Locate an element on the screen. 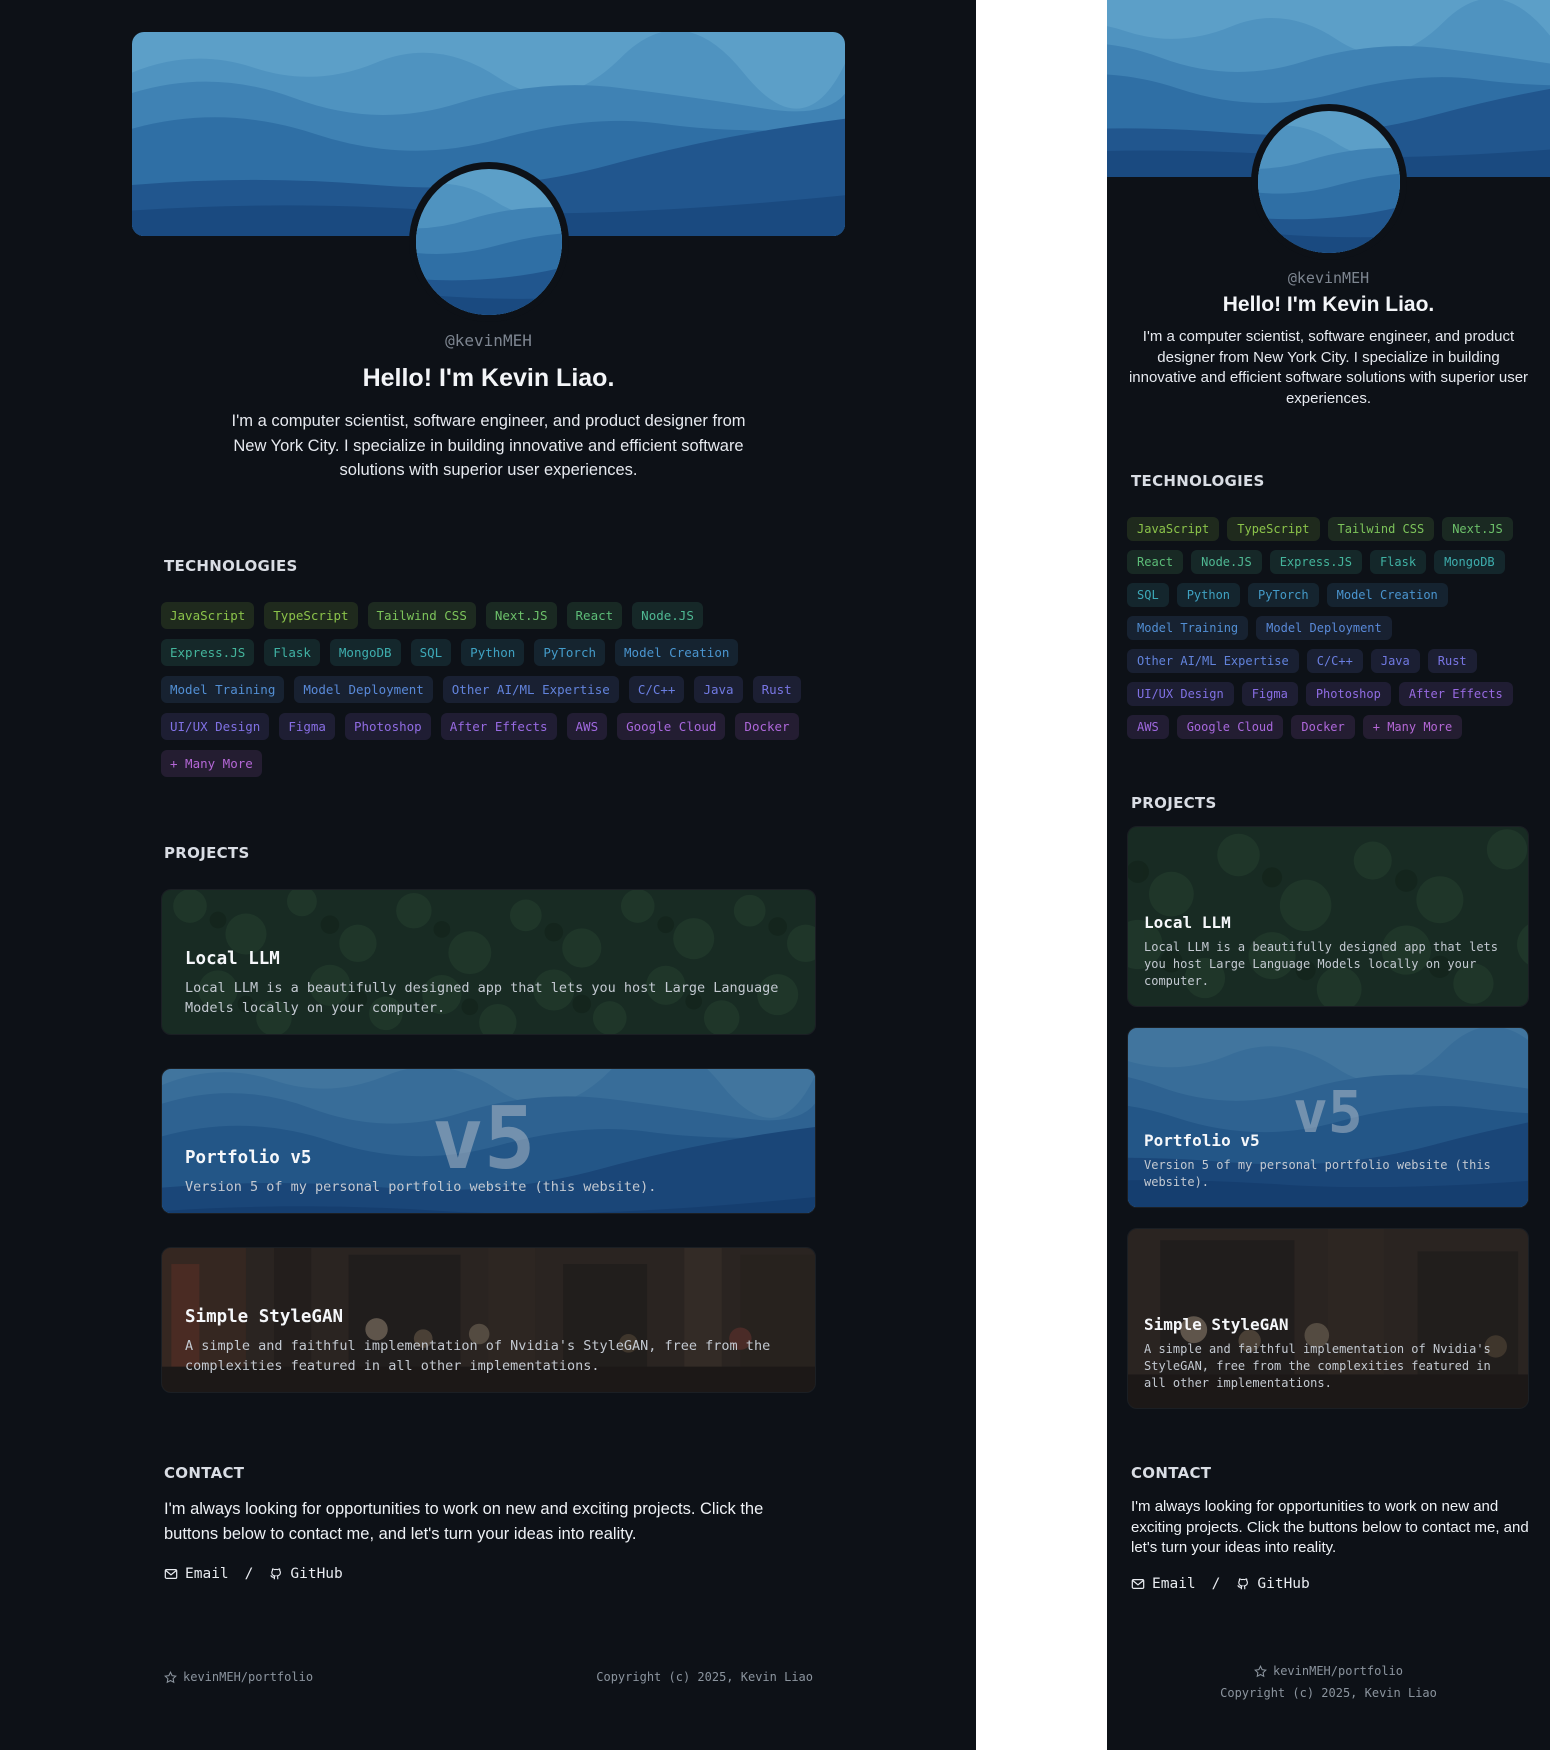  technology-tag: AWS is located at coordinates (1148, 727).